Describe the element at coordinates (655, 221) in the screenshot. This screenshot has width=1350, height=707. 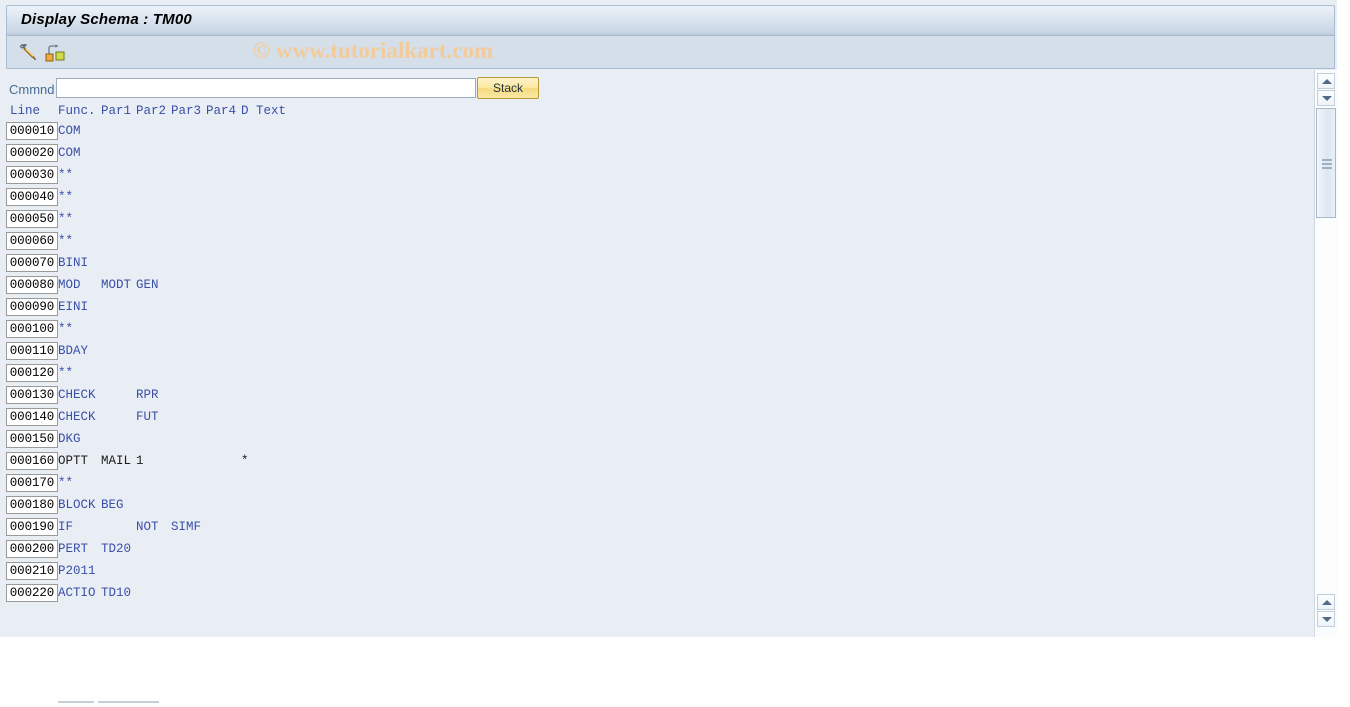
I see `table-row: 000050 **` at that location.